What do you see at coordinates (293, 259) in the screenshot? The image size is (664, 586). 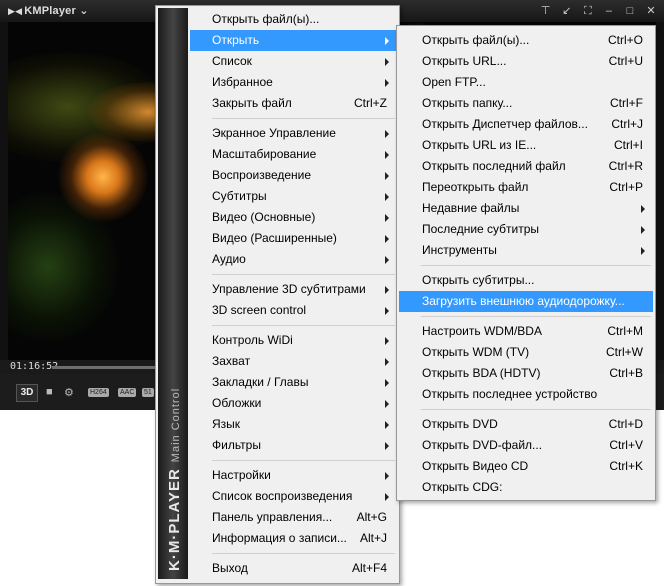 I see `main-menu-item: Аудио` at bounding box center [293, 259].